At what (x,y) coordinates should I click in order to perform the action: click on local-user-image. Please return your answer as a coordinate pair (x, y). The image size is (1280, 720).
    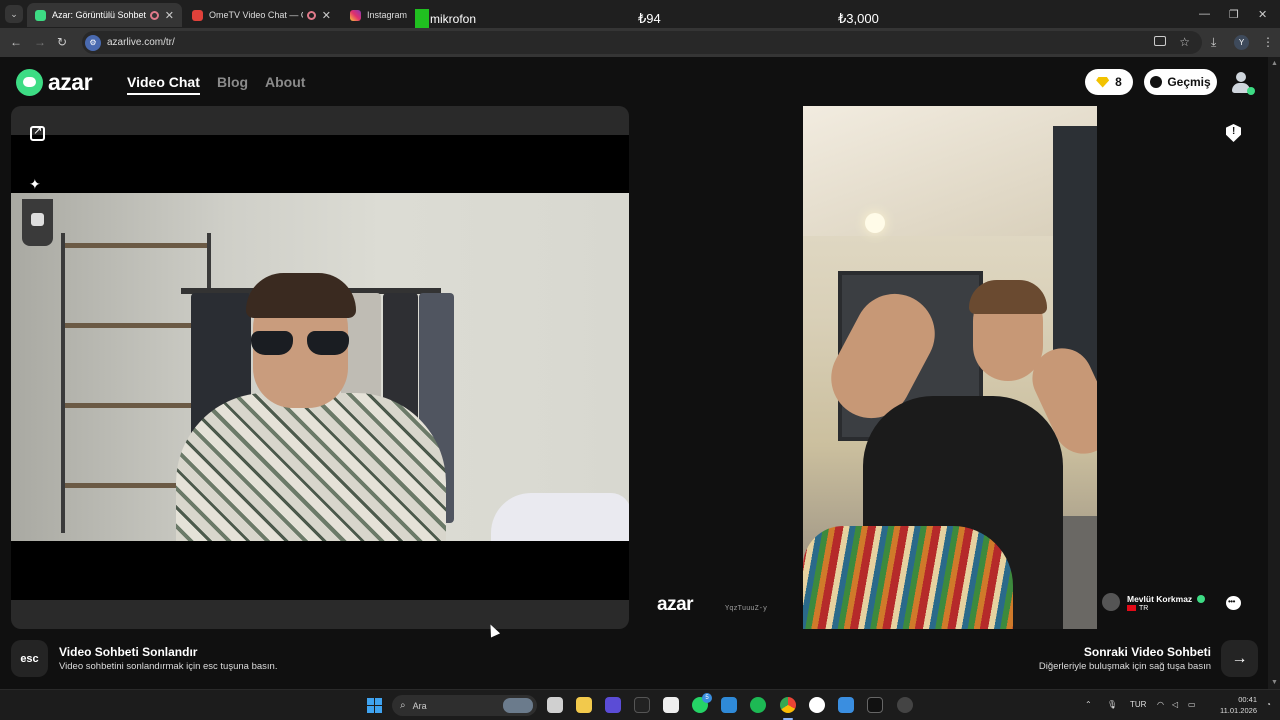
    Looking at the image, I should click on (311, 407).